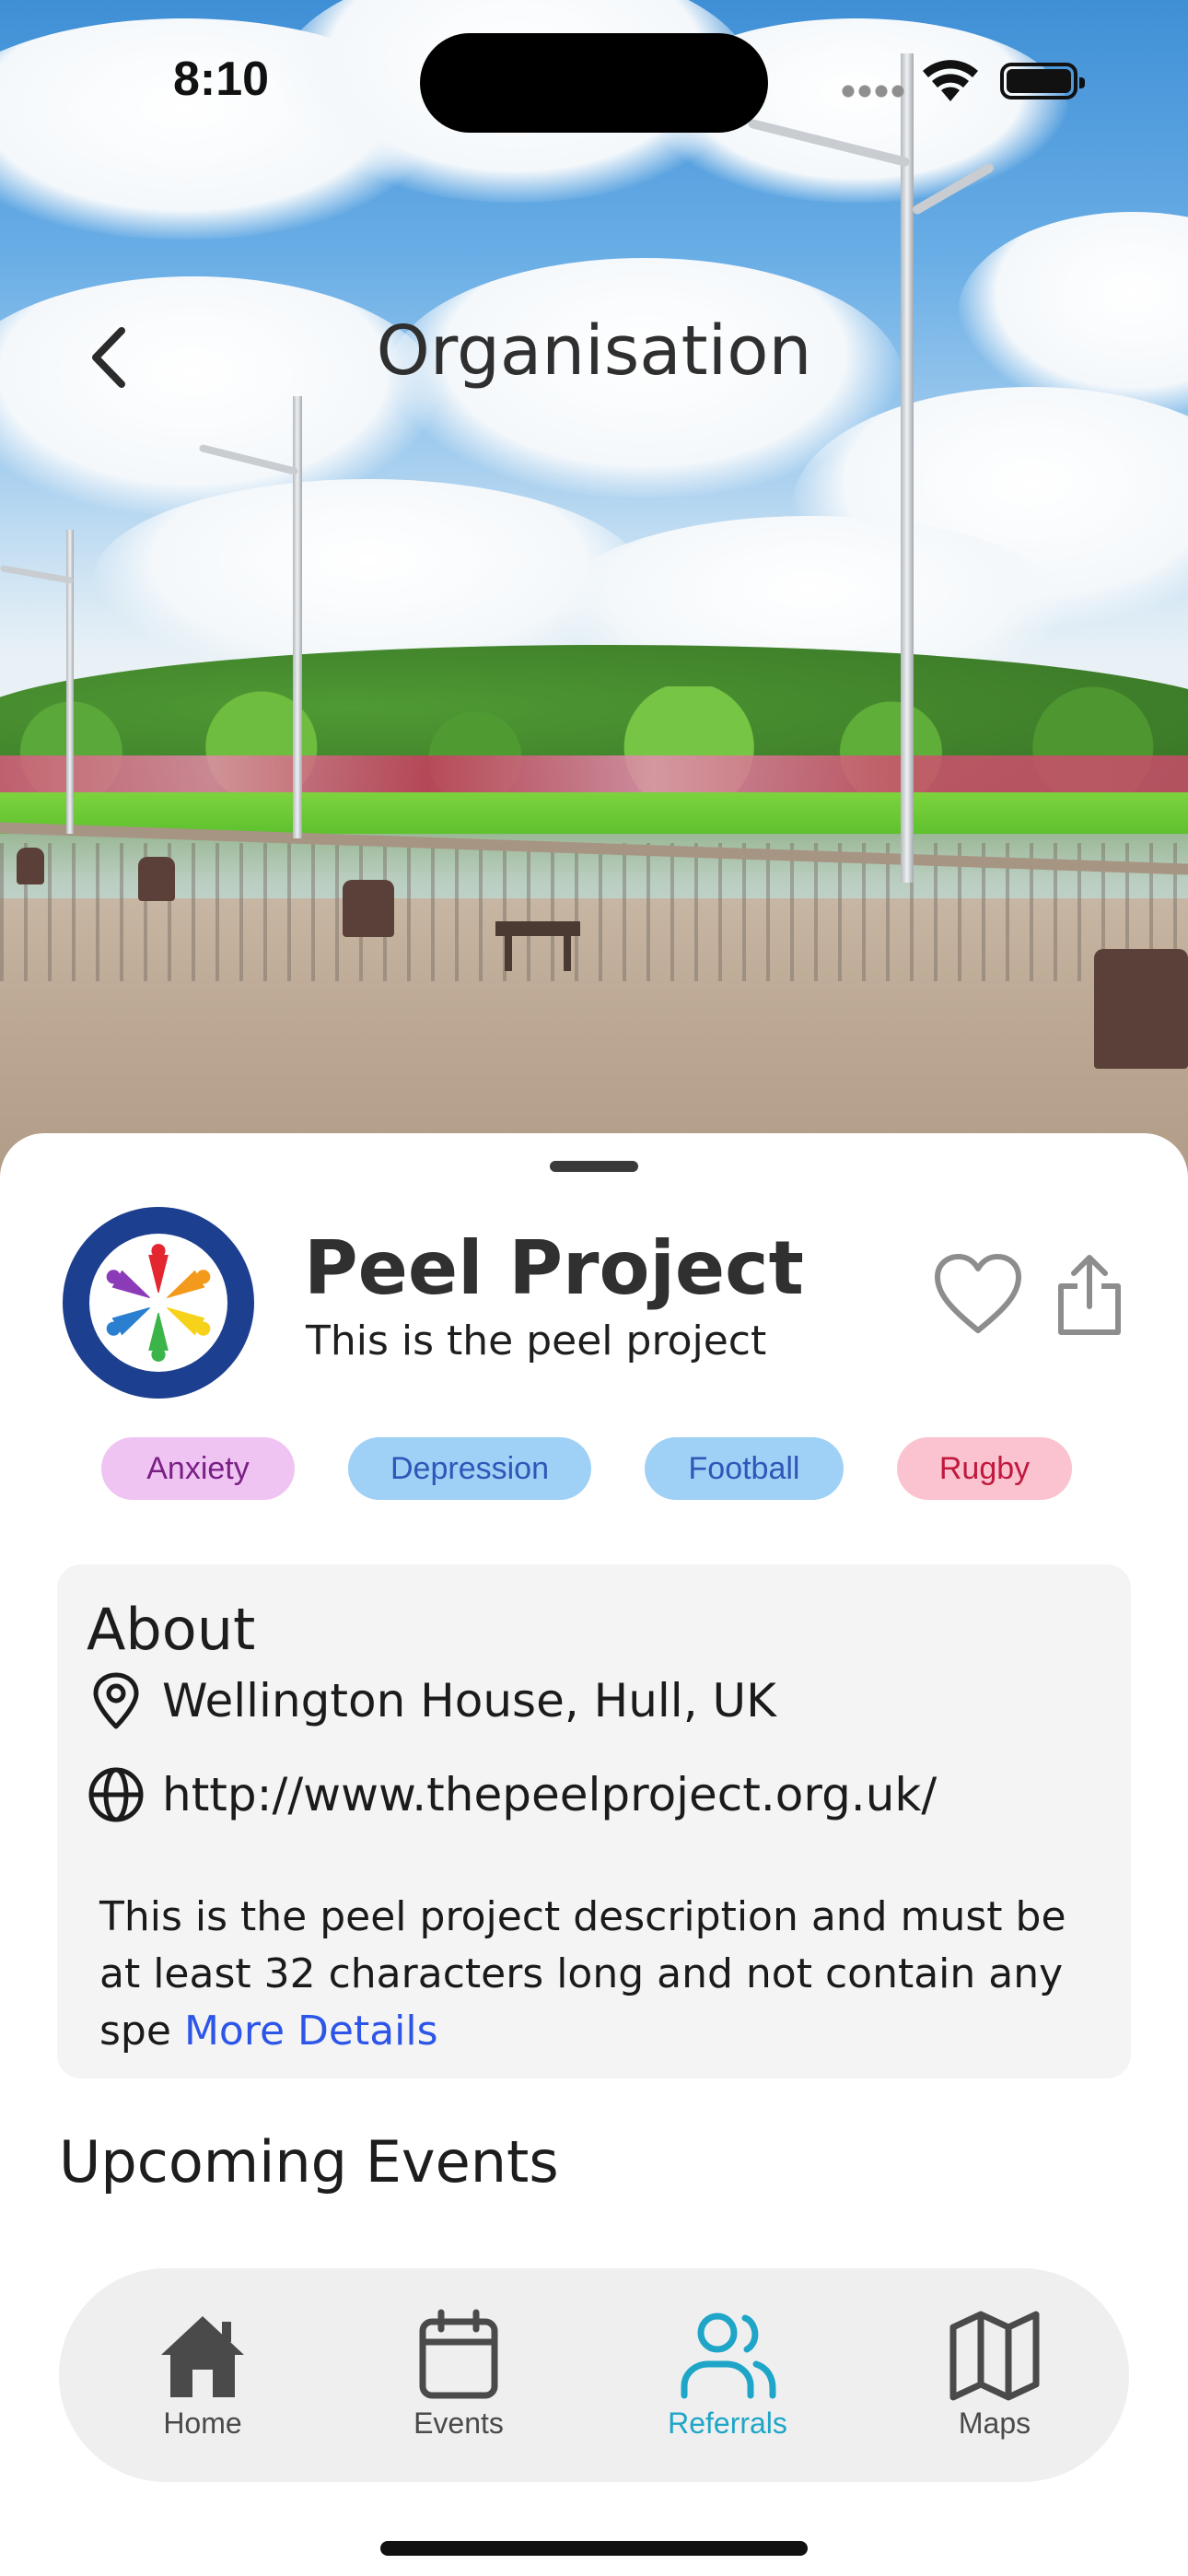 Image resolution: width=1188 pixels, height=2576 pixels. I want to click on about-heading: About, so click(172, 1629).